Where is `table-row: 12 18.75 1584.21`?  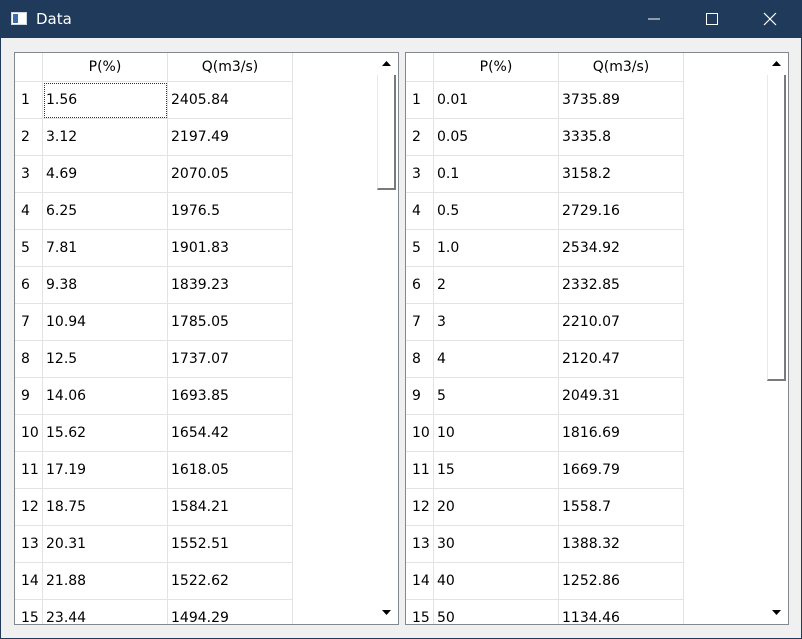 table-row: 12 18.75 1584.21 is located at coordinates (154, 507).